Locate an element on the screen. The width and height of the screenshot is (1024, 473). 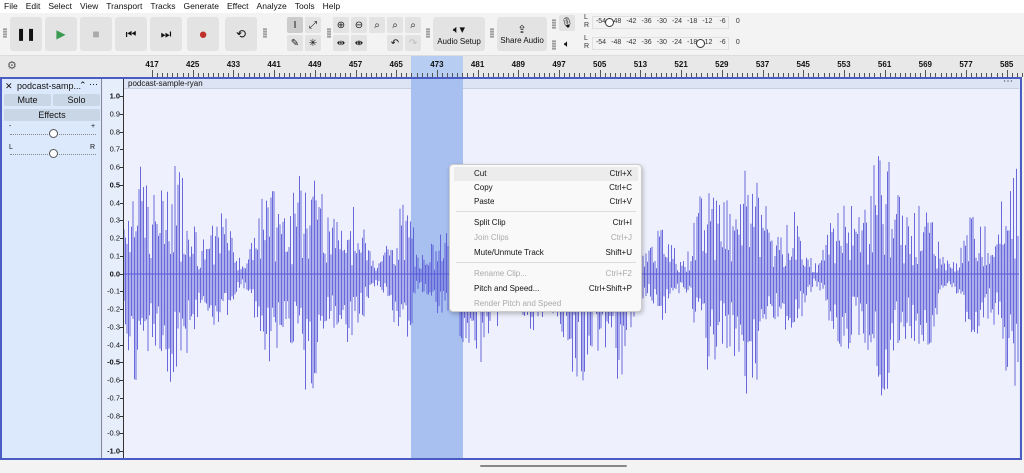
scale-label: 0.0 is located at coordinates (114, 273).